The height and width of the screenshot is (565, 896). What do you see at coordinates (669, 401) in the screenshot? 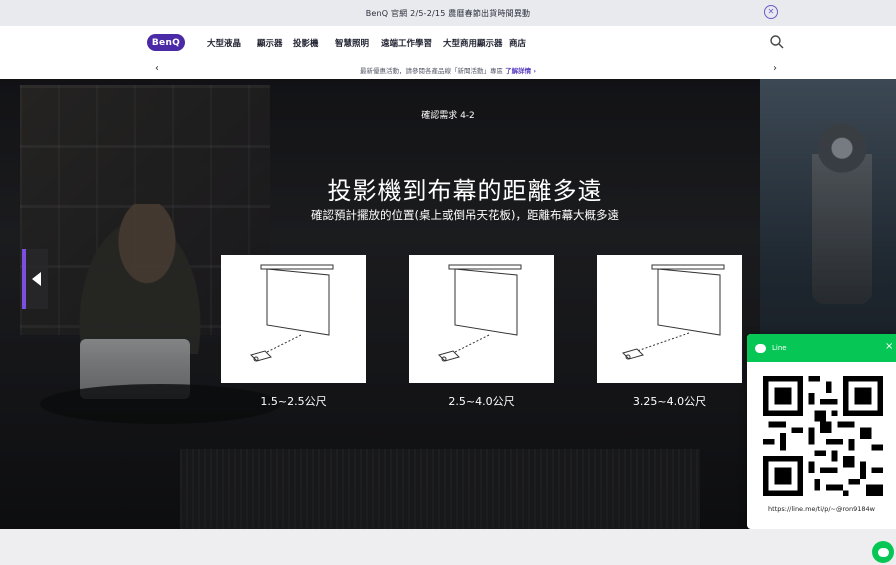
I see `distance-label: 3.25~4.0公尺` at bounding box center [669, 401].